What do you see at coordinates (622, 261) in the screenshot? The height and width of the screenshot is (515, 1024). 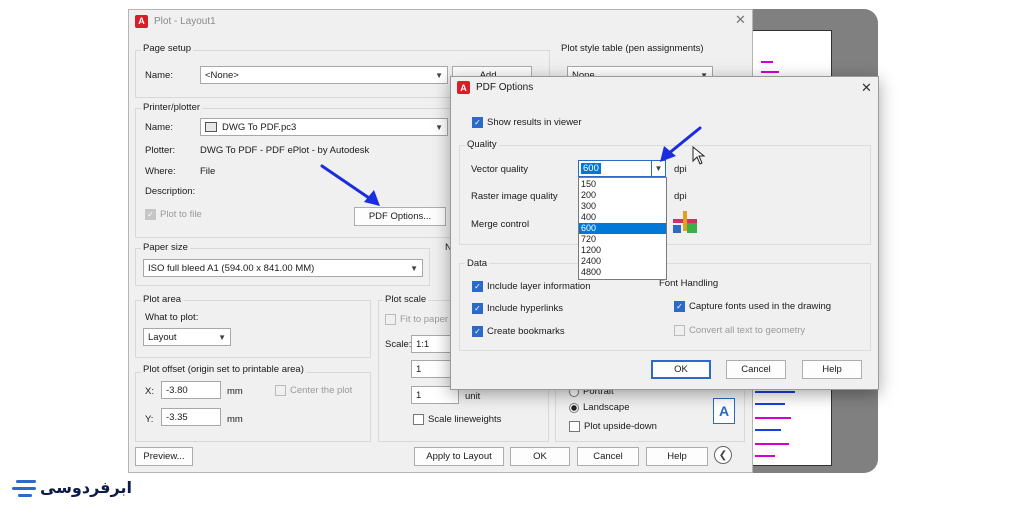 I see `dropdown-option: 2400` at bounding box center [622, 261].